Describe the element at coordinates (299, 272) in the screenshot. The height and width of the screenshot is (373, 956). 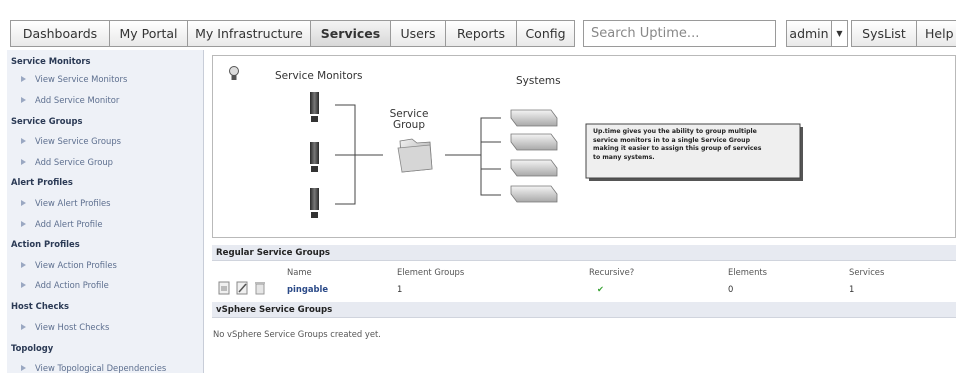
I see `column-name: Name` at that location.